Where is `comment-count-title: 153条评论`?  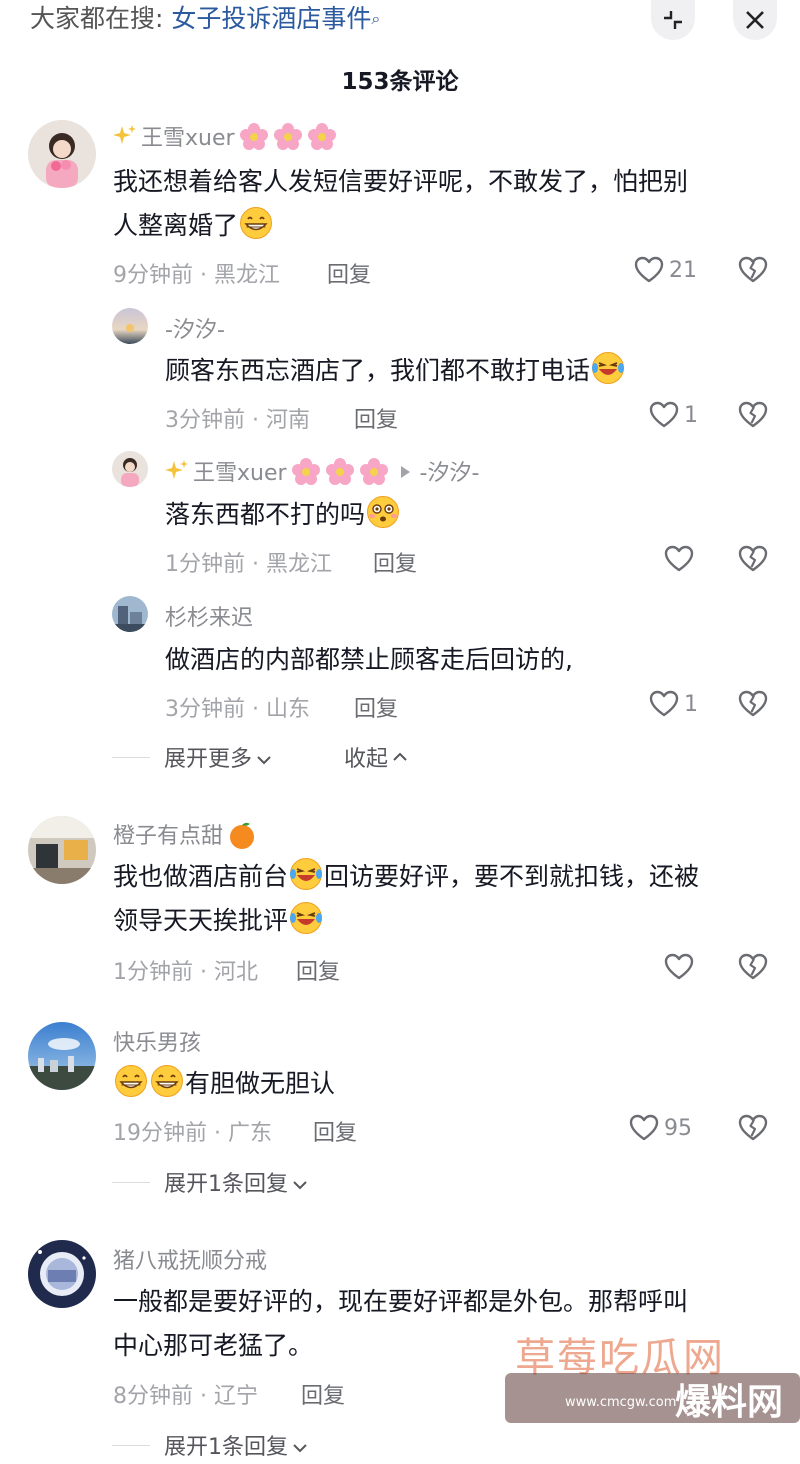 comment-count-title: 153条评论 is located at coordinates (400, 82).